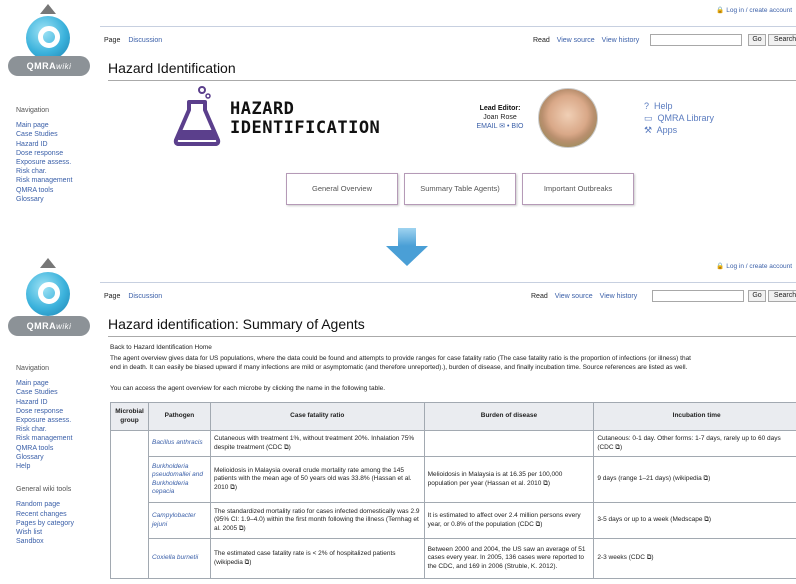 The image size is (796, 584). I want to click on tools-heading: General wiki tools, so click(44, 490).